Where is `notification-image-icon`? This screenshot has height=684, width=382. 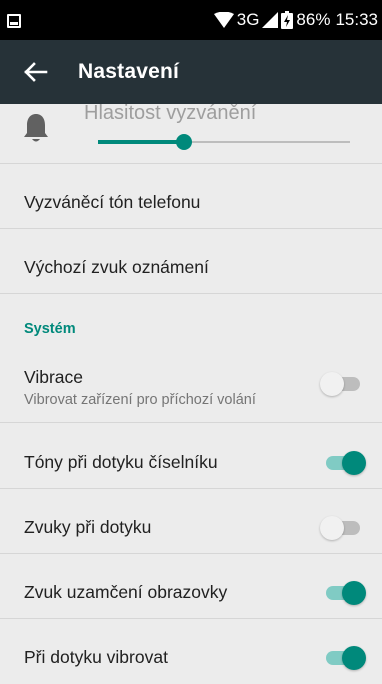
notification-image-icon is located at coordinates (14, 21).